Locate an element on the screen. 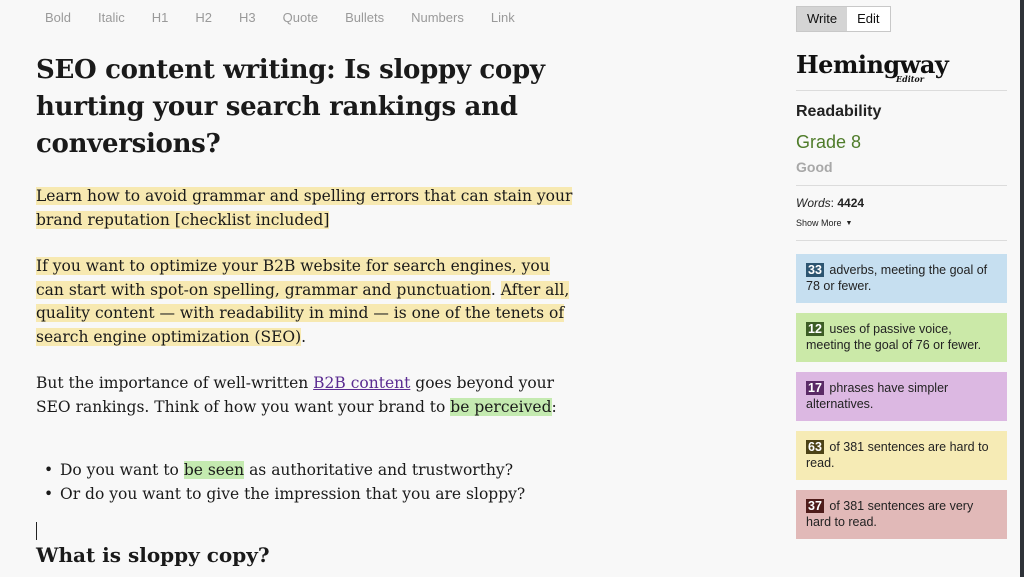 The height and width of the screenshot is (577, 1024). mode-toggle: Write Edit is located at coordinates (843, 19).